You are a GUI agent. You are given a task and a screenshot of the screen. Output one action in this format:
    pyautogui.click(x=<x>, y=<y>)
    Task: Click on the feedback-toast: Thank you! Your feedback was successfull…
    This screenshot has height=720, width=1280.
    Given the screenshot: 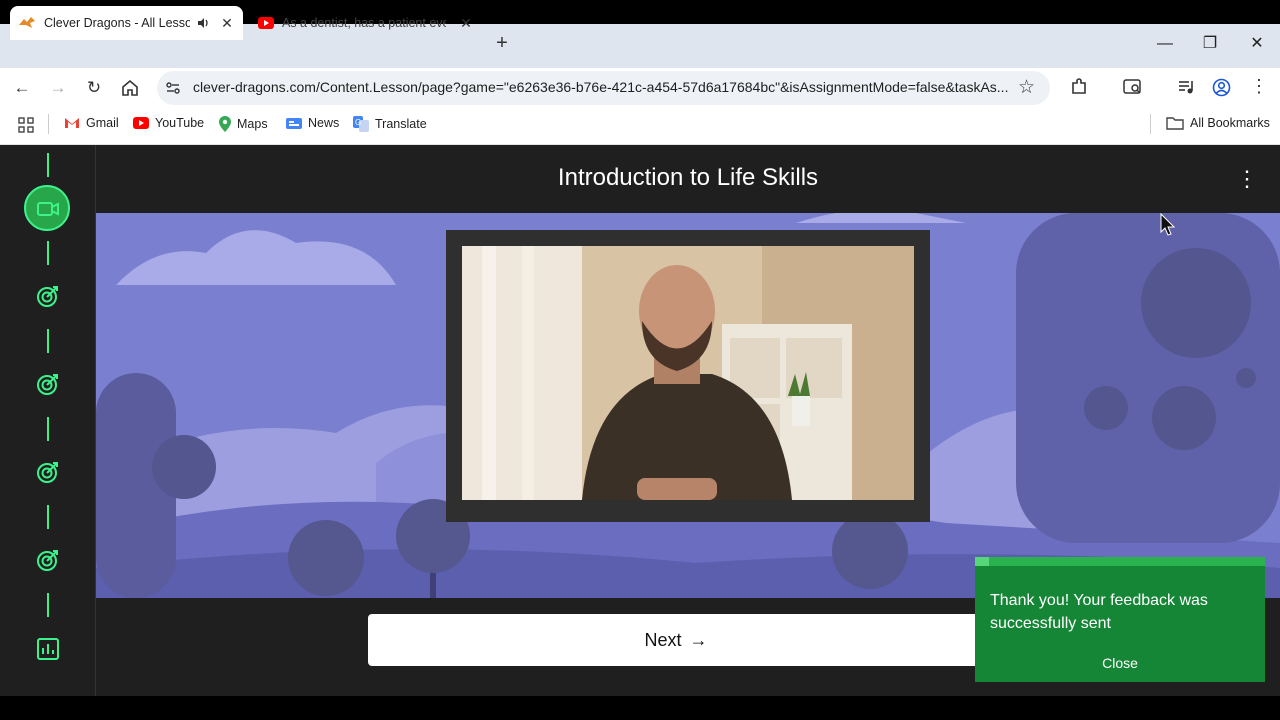 What is the action you would take?
    pyautogui.click(x=1120, y=619)
    